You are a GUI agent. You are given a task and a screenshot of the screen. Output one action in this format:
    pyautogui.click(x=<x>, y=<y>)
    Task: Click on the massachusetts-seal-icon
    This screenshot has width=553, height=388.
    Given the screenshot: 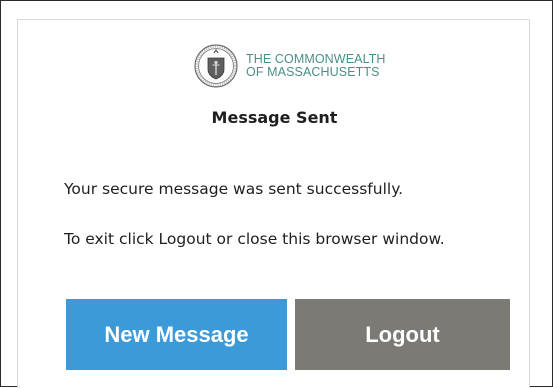 What is the action you would take?
    pyautogui.click(x=216, y=66)
    